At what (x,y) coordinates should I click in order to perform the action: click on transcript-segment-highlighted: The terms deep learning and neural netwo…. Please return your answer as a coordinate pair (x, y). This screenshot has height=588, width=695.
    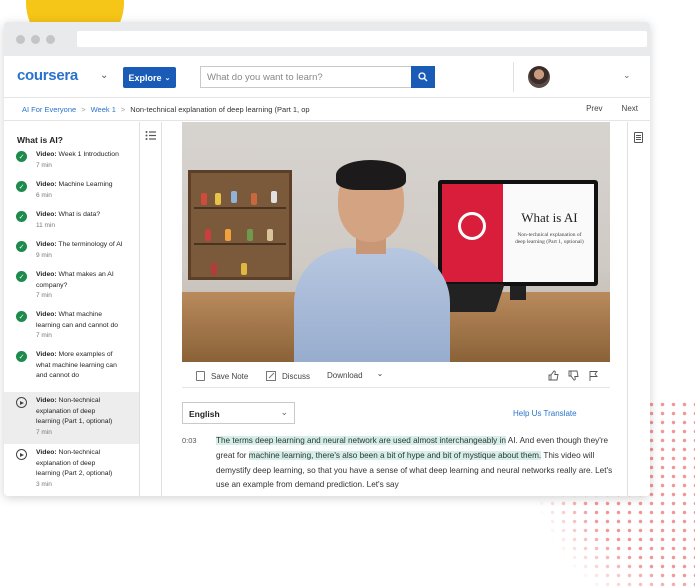
    Looking at the image, I should click on (361, 440).